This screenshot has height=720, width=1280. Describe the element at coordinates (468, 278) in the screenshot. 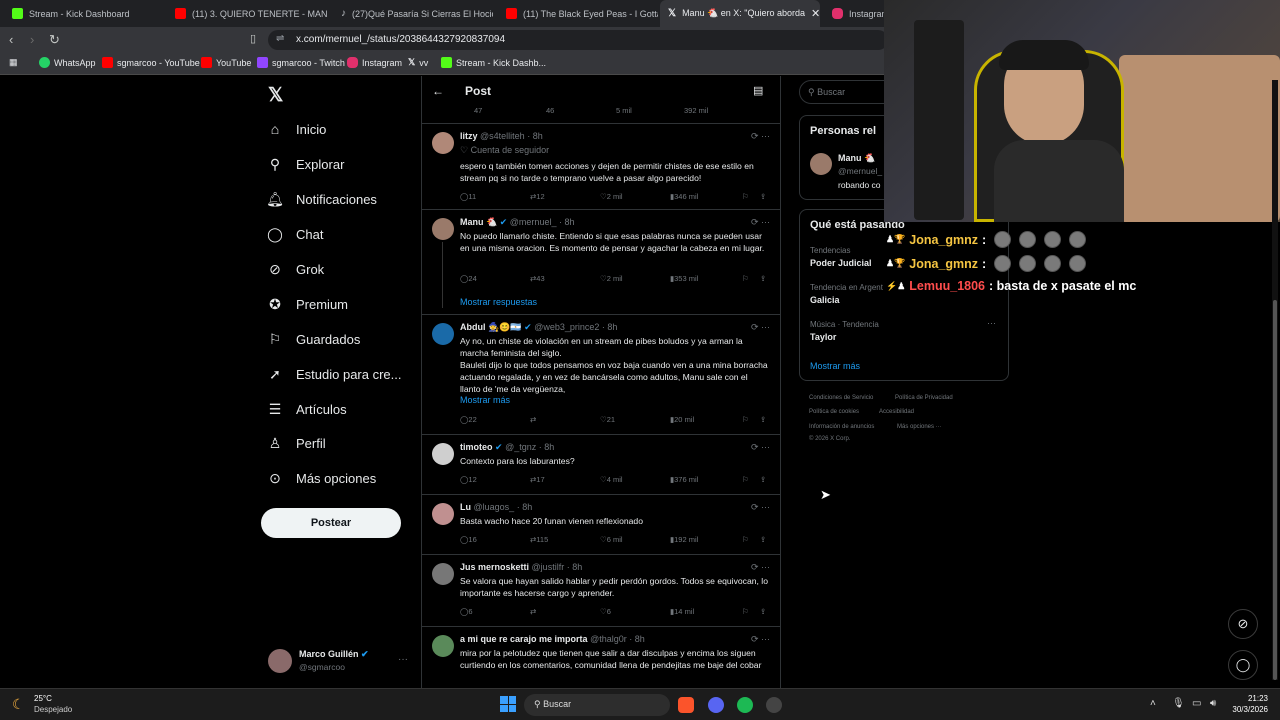

I see `reply-button: ◯ 24` at that location.